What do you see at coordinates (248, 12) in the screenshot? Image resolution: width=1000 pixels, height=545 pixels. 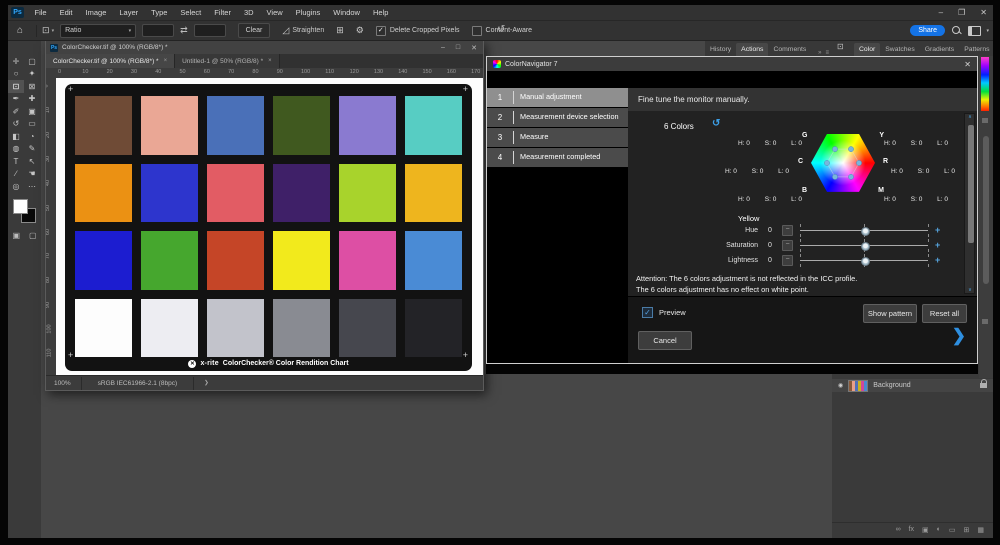 I see `menu-3d: 3D` at bounding box center [248, 12].